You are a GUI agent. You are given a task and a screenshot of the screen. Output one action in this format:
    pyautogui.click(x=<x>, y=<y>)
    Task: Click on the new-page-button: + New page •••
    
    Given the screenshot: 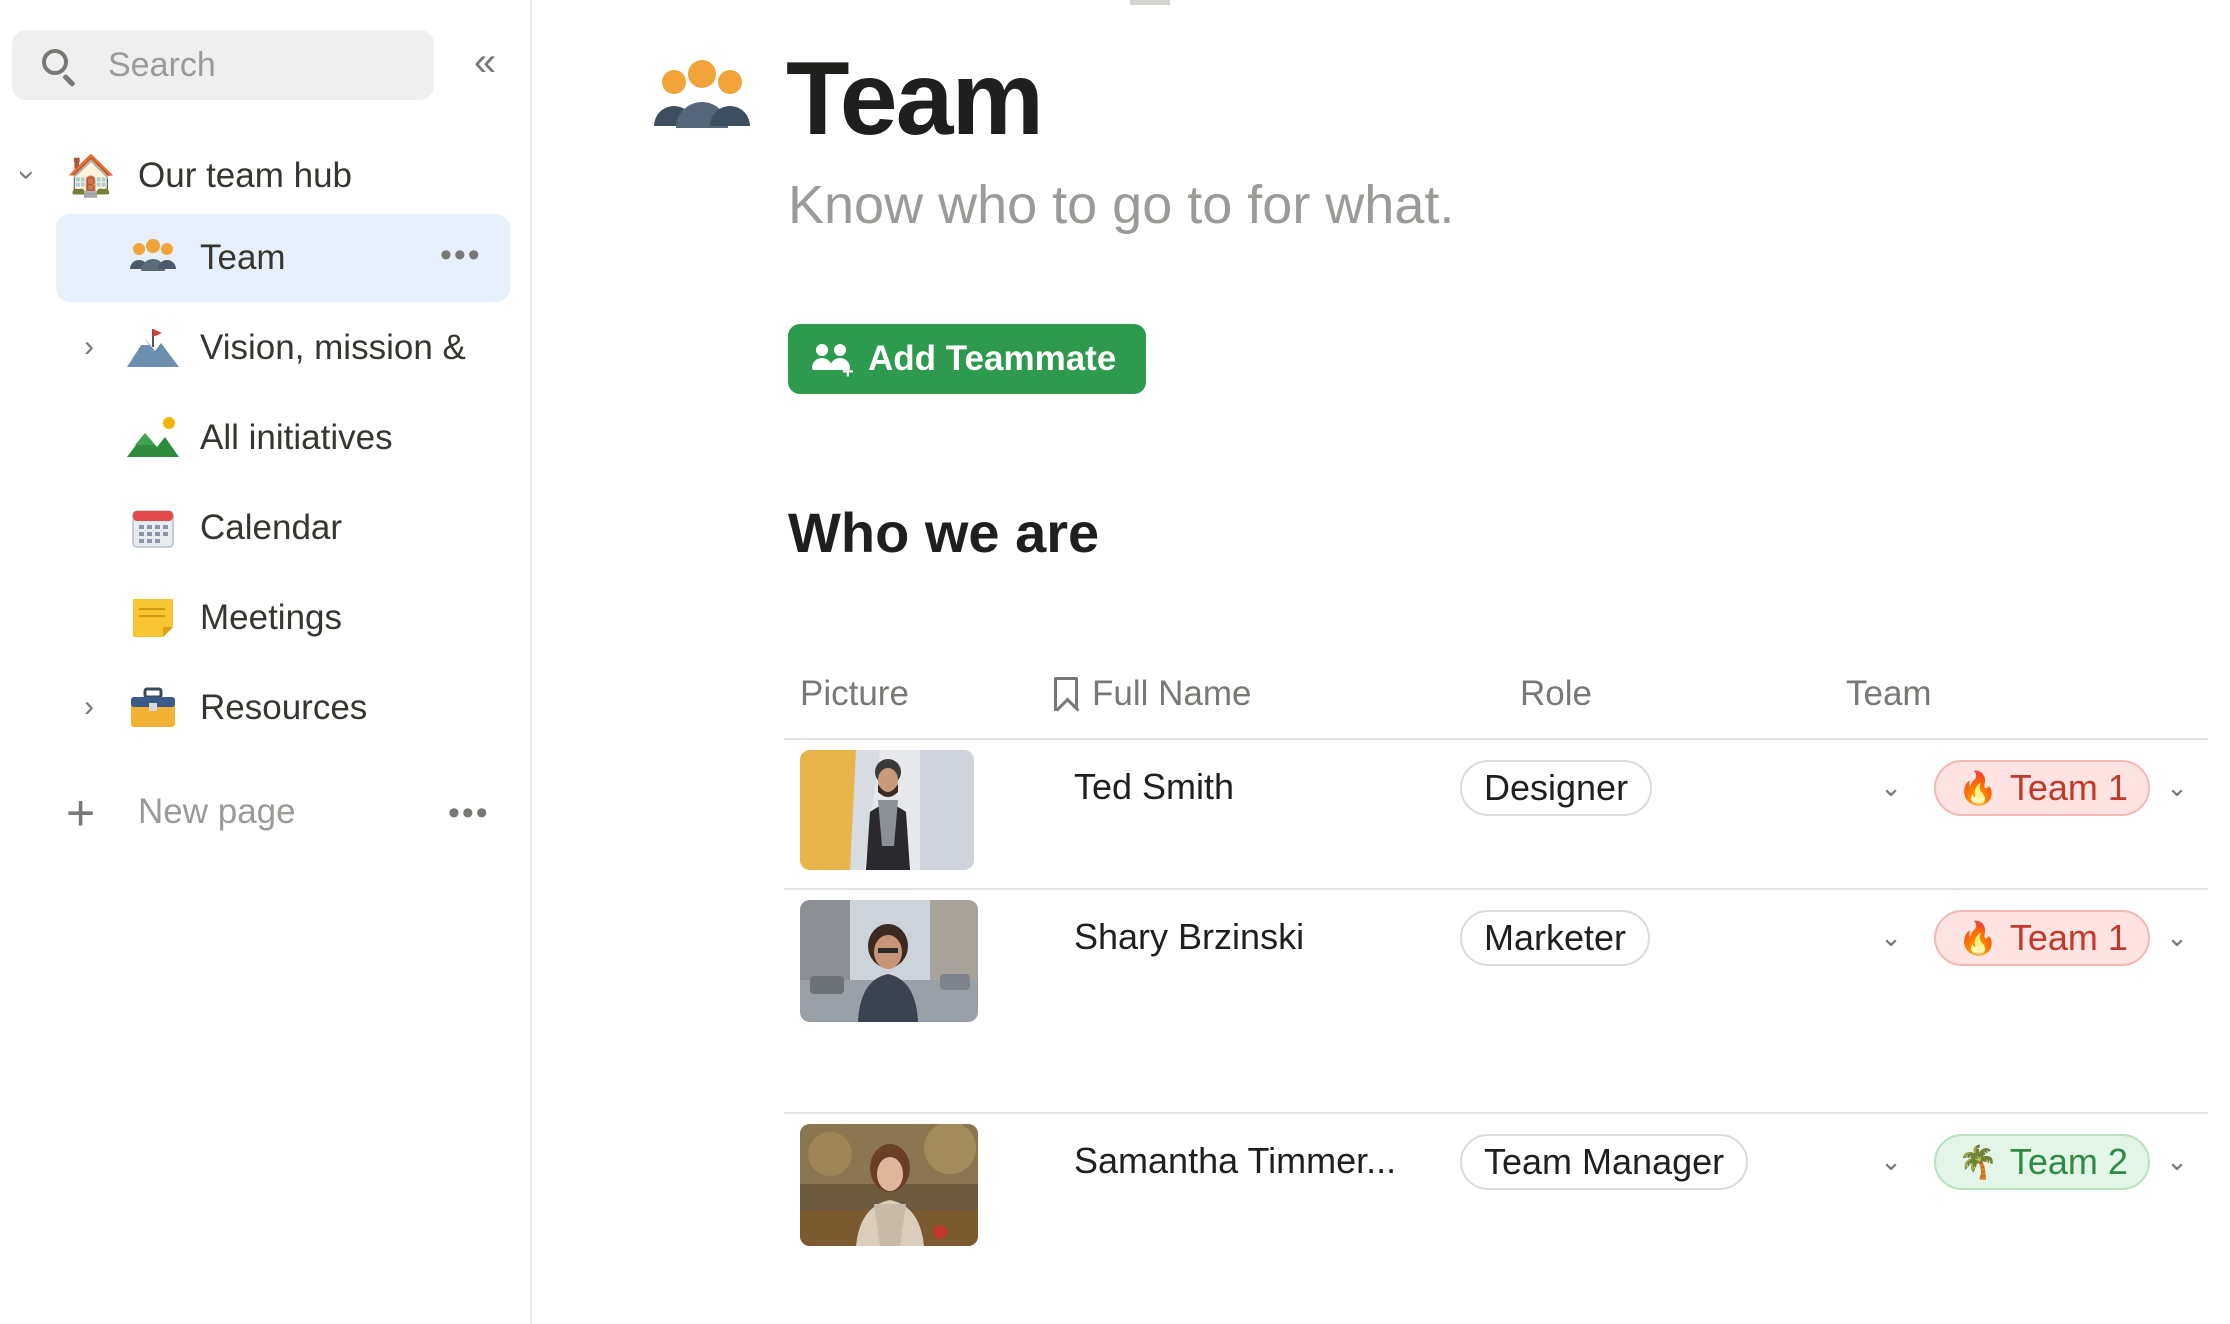 What is the action you would take?
    pyautogui.click(x=266, y=814)
    